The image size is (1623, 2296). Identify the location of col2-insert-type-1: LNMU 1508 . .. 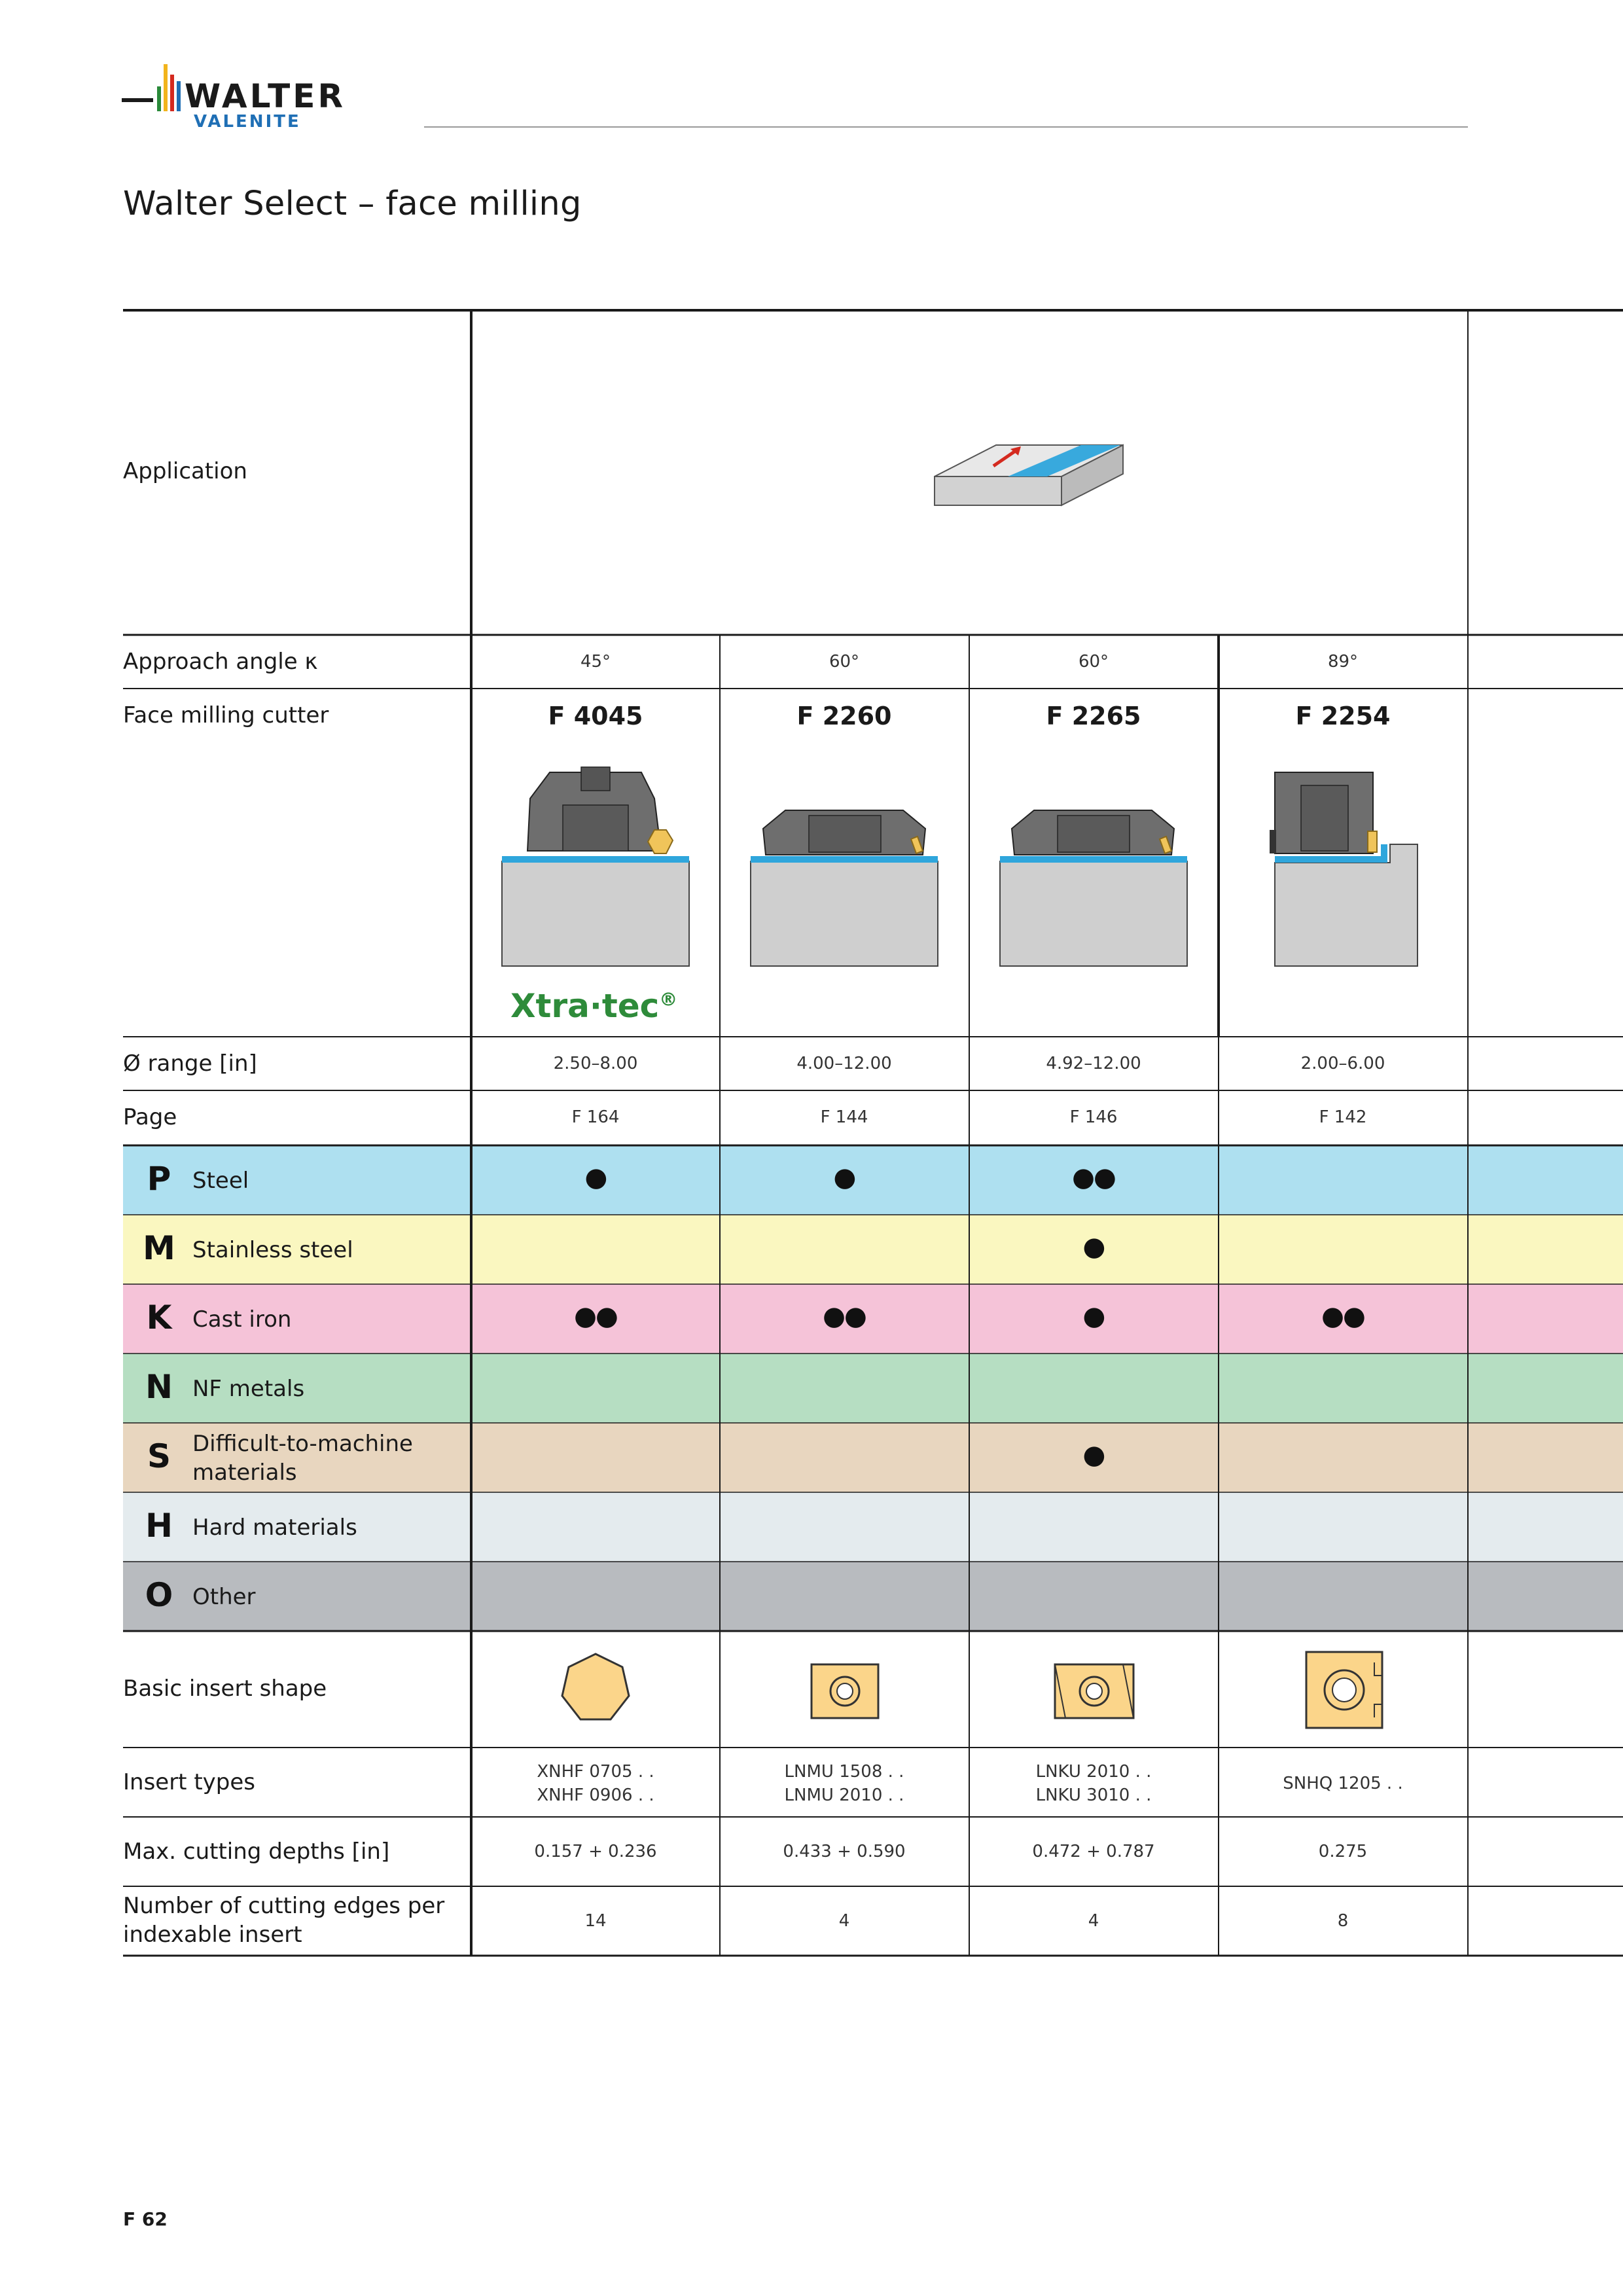
(844, 1772).